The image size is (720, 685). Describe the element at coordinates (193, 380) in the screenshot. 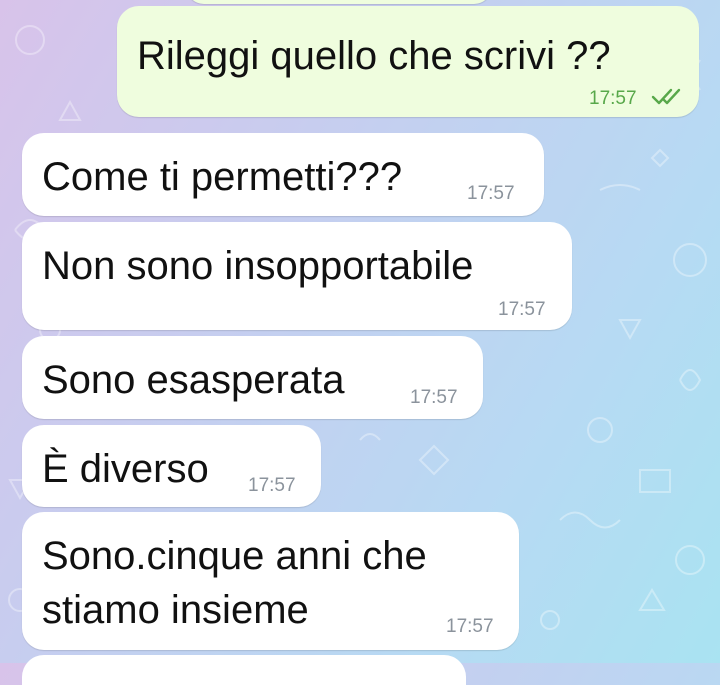

I see `message-text: Sono esasperata` at that location.